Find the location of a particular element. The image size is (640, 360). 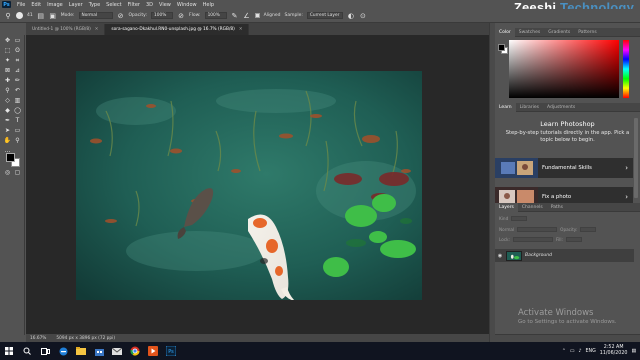

photoshop-icon: Ps is located at coordinates (171, 351).